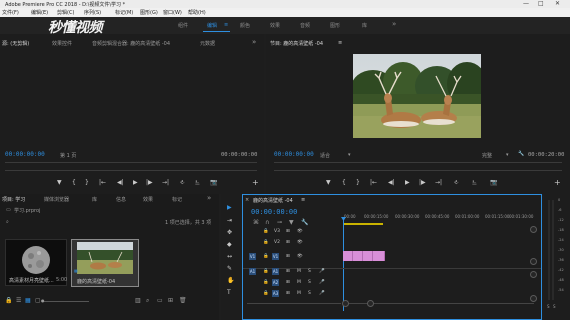 This screenshot has width=570, height=320. I want to click on workspace-menu-icon: ≡, so click(226, 25).